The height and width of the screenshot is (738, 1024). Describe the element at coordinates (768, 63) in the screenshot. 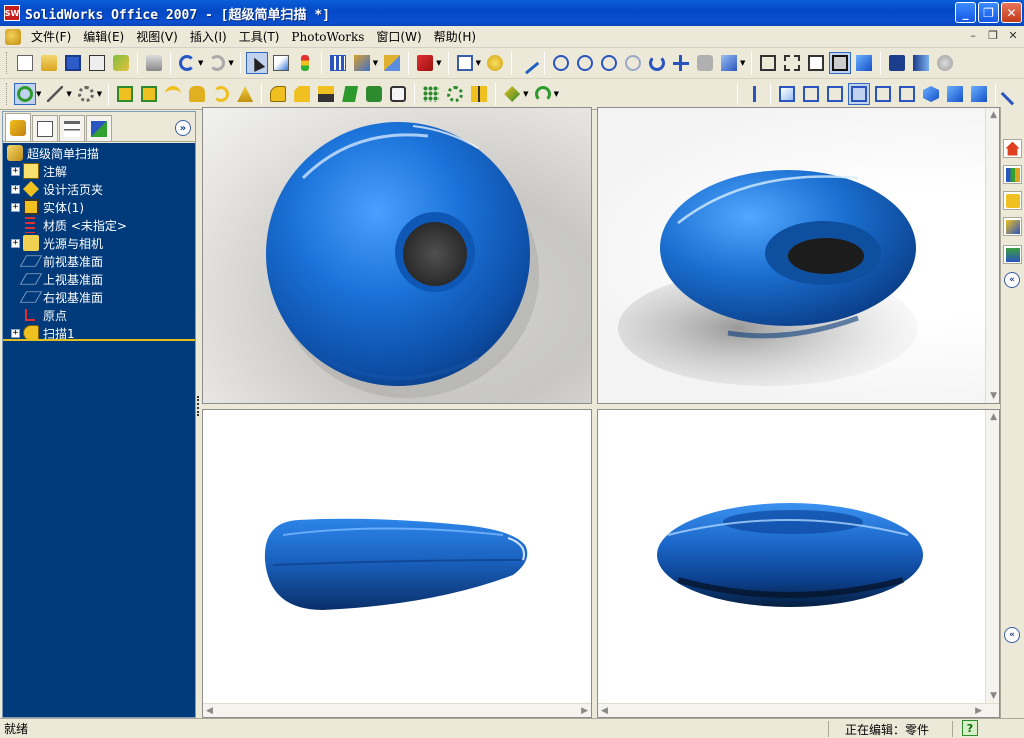

I see `wireframe-button` at that location.